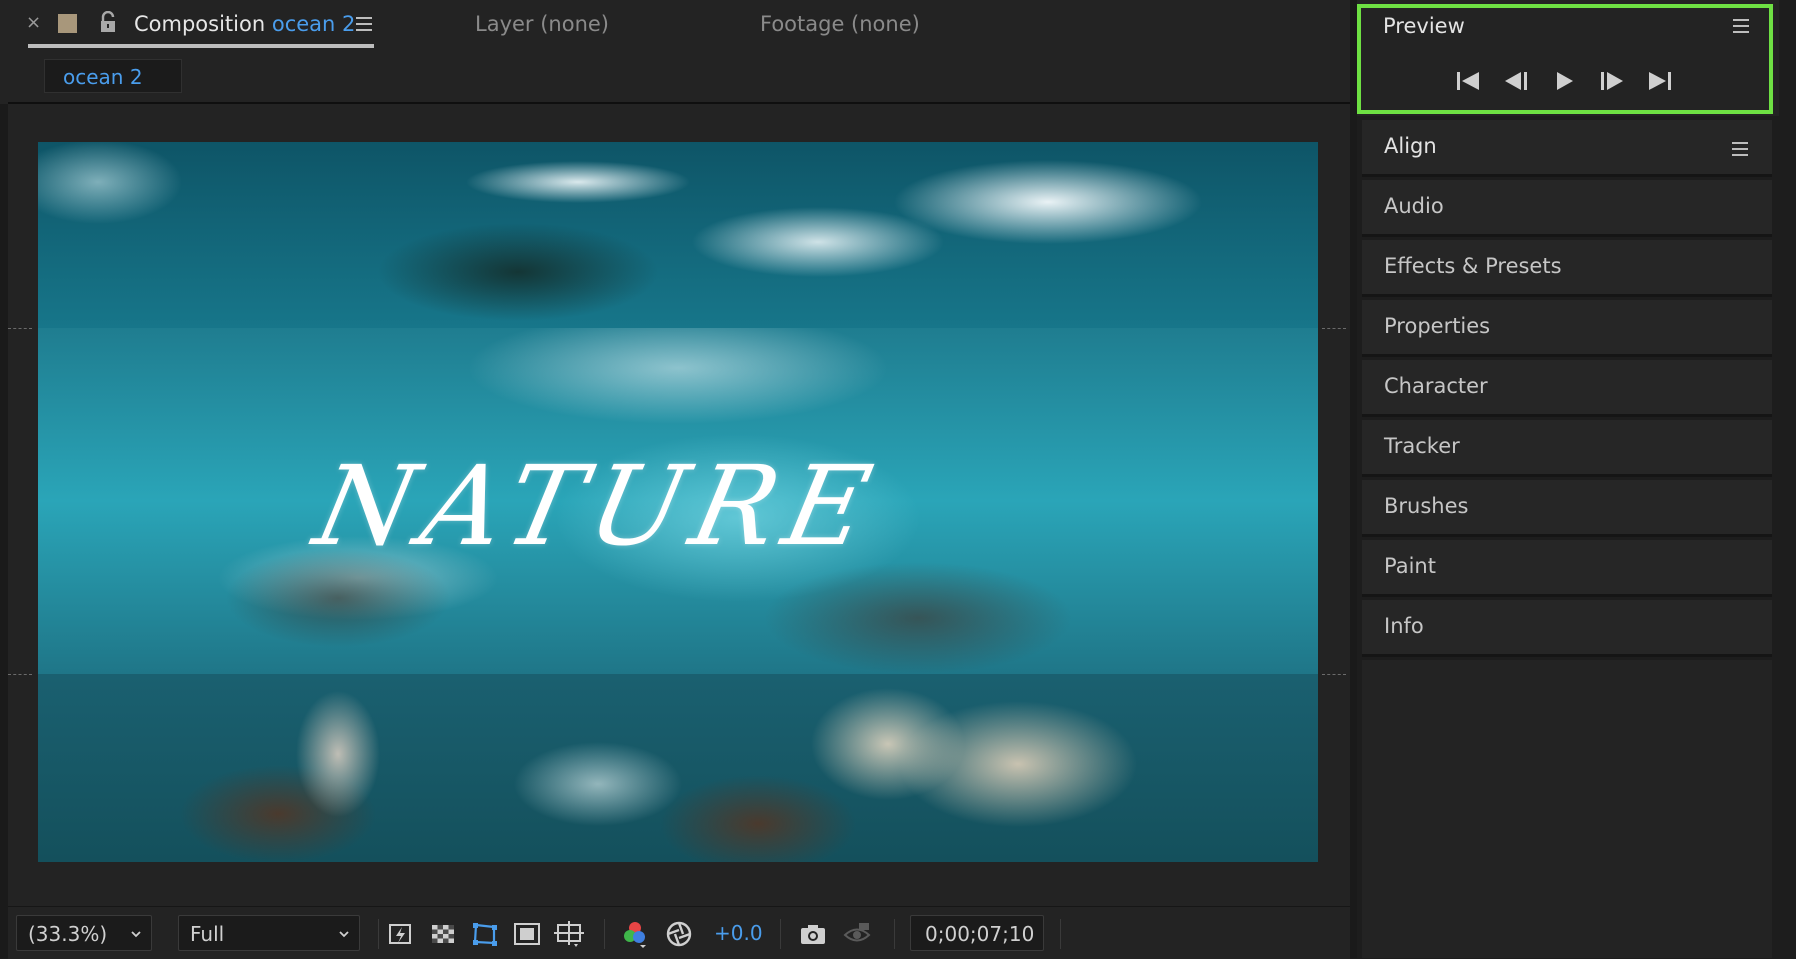  Describe the element at coordinates (1422, 446) in the screenshot. I see `panel-tracker-label: Tracker` at that location.